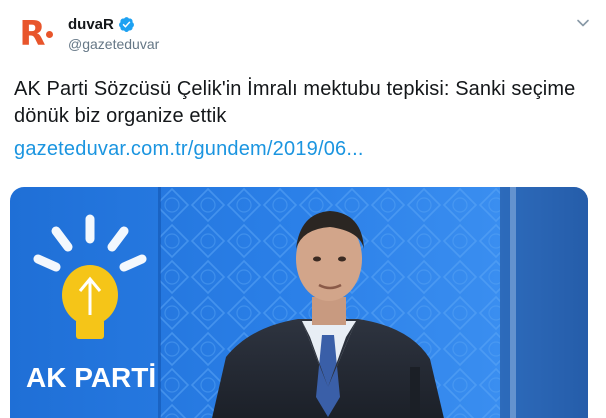 This screenshot has width=606, height=418. I want to click on display-name-row: duvaR, so click(113, 24).